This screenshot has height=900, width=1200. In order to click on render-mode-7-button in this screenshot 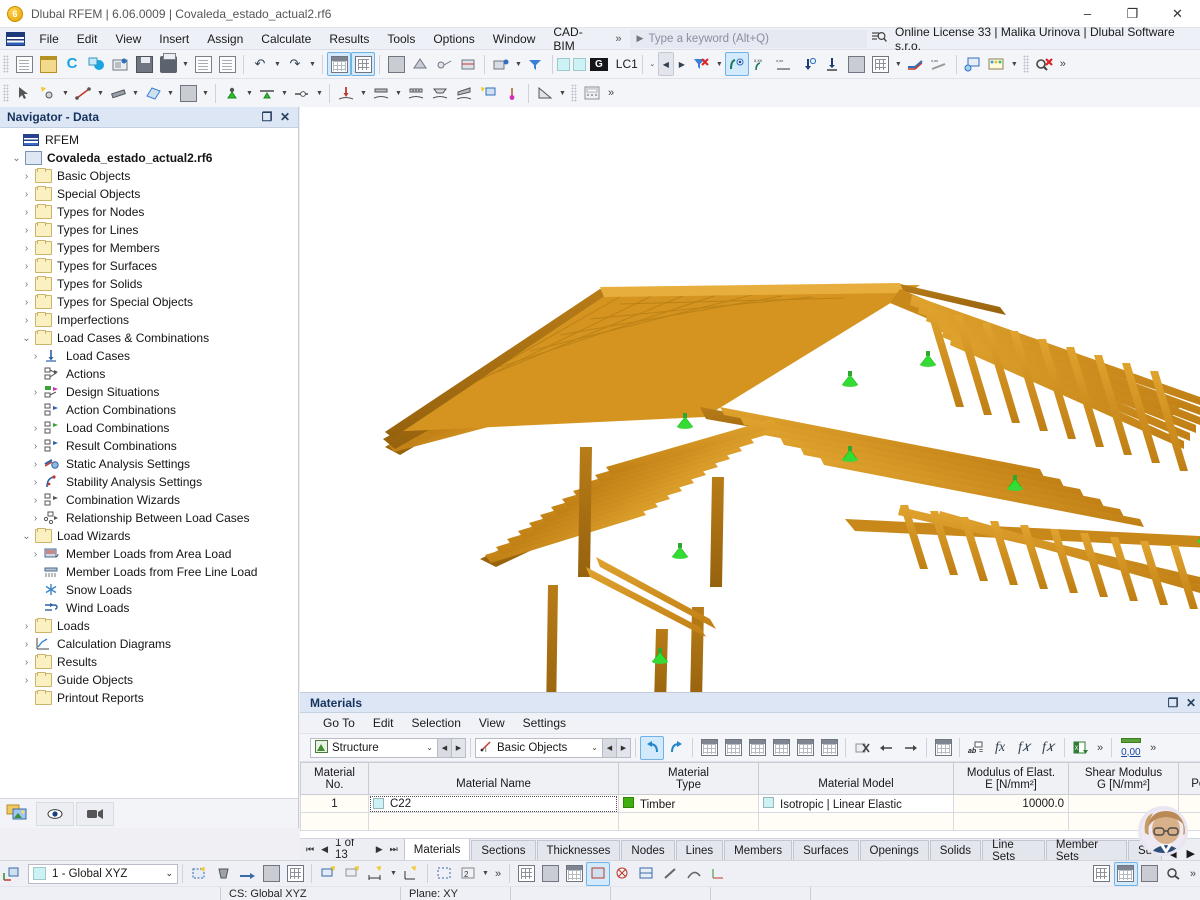, I will do `click(670, 874)`.